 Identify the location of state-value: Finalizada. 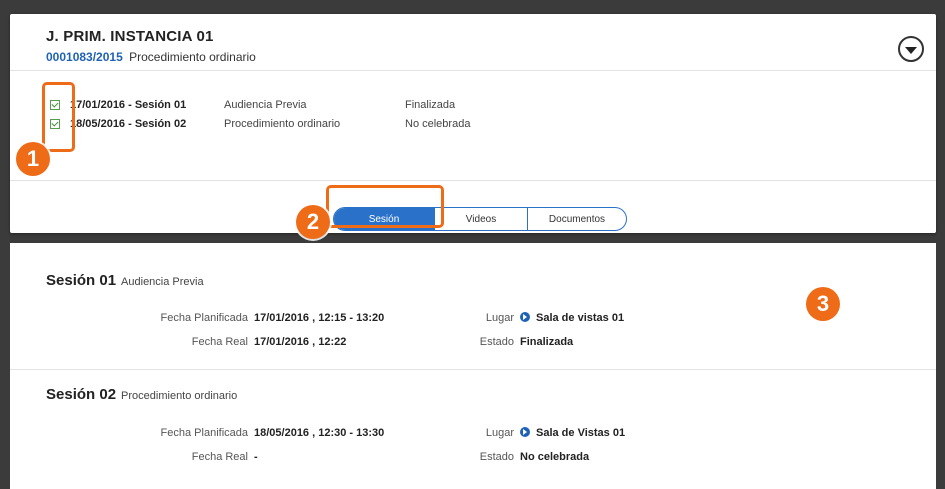
(547, 342).